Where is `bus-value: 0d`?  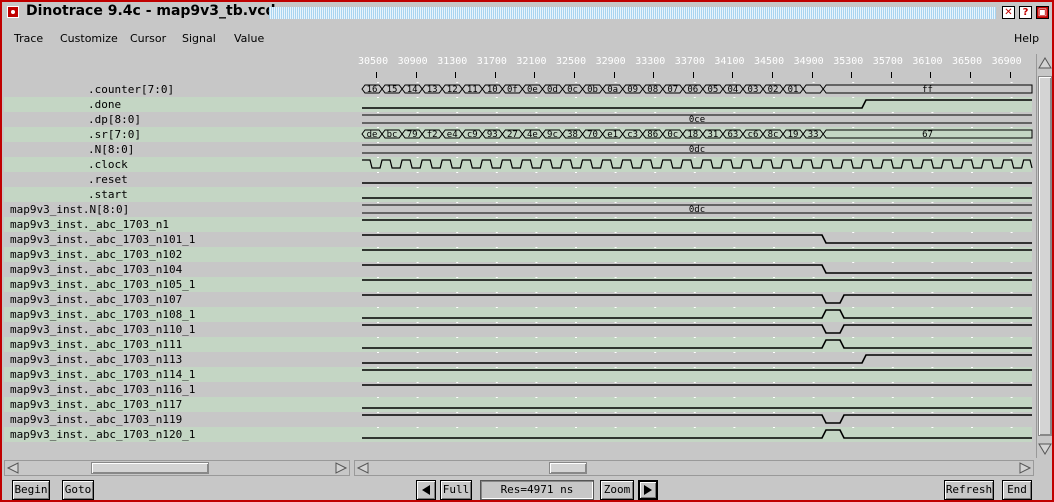 bus-value: 0d is located at coordinates (552, 90).